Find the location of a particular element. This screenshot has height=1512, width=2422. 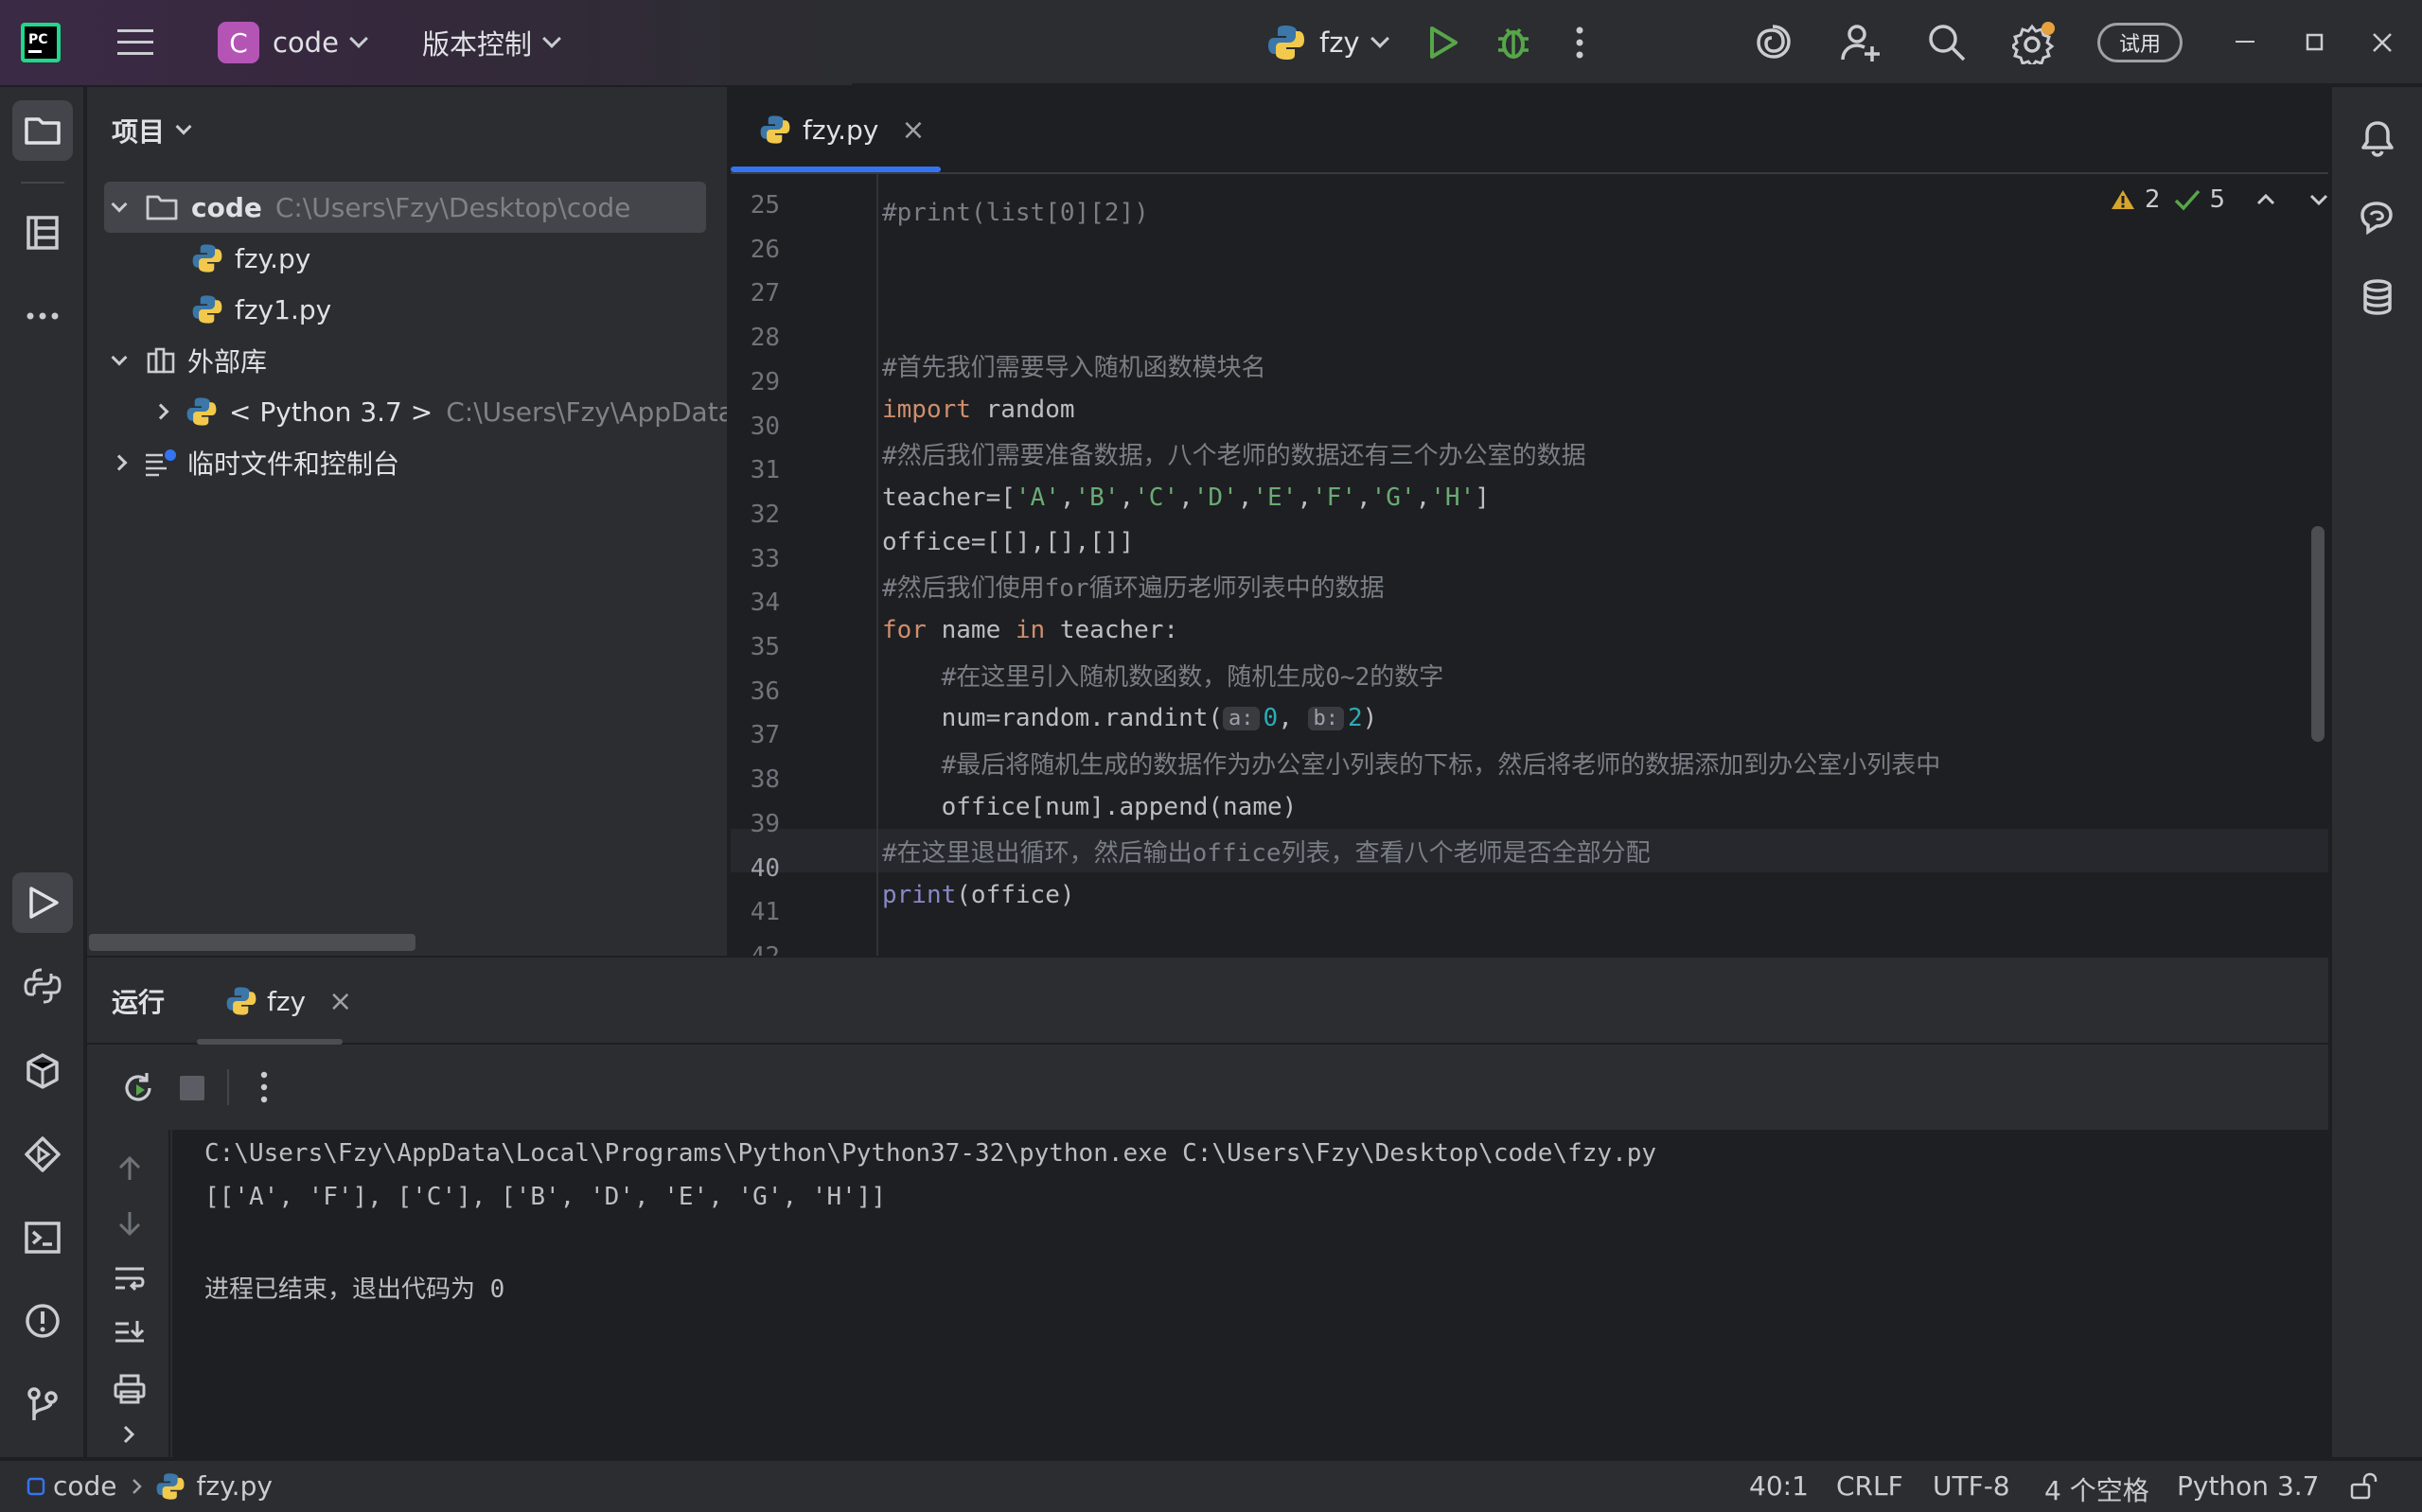

packages-icon is located at coordinates (43, 1071).